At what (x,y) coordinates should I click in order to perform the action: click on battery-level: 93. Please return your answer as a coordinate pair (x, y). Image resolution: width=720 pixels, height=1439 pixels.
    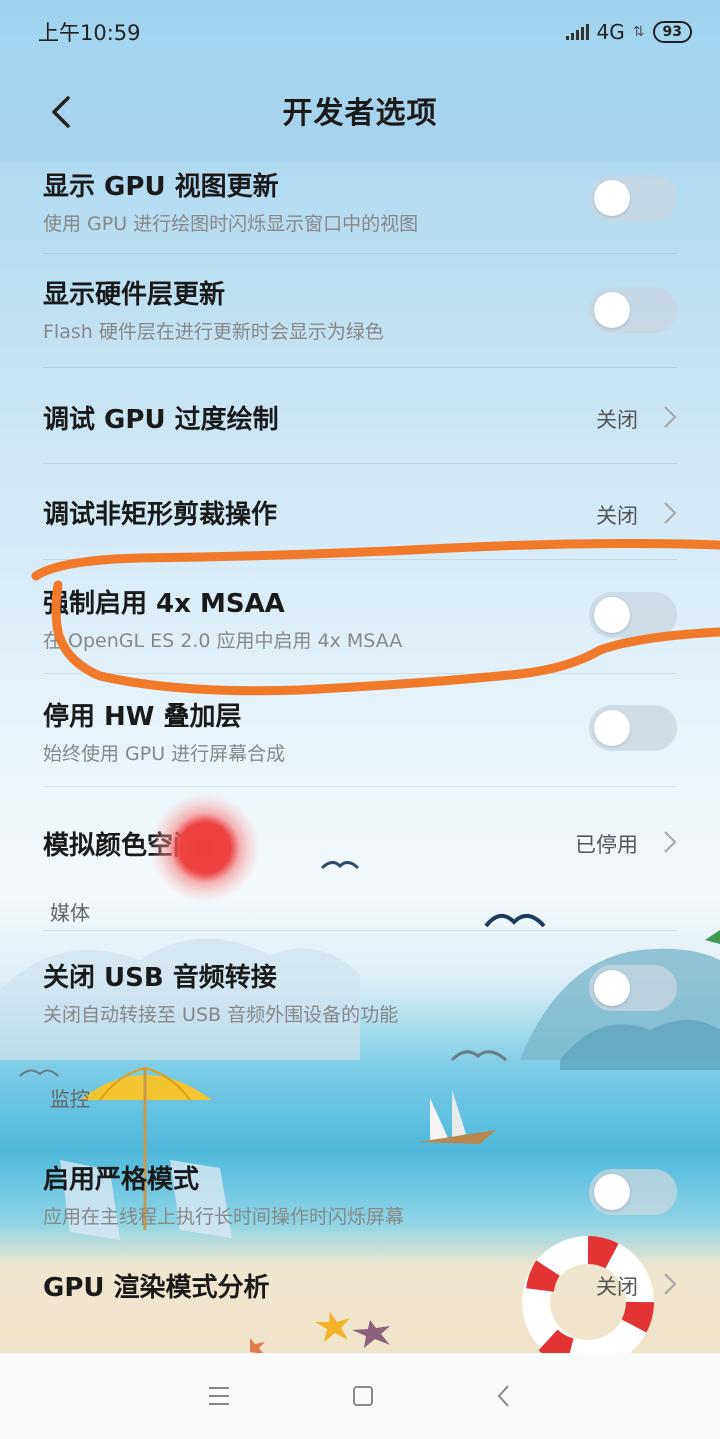
    Looking at the image, I should click on (672, 32).